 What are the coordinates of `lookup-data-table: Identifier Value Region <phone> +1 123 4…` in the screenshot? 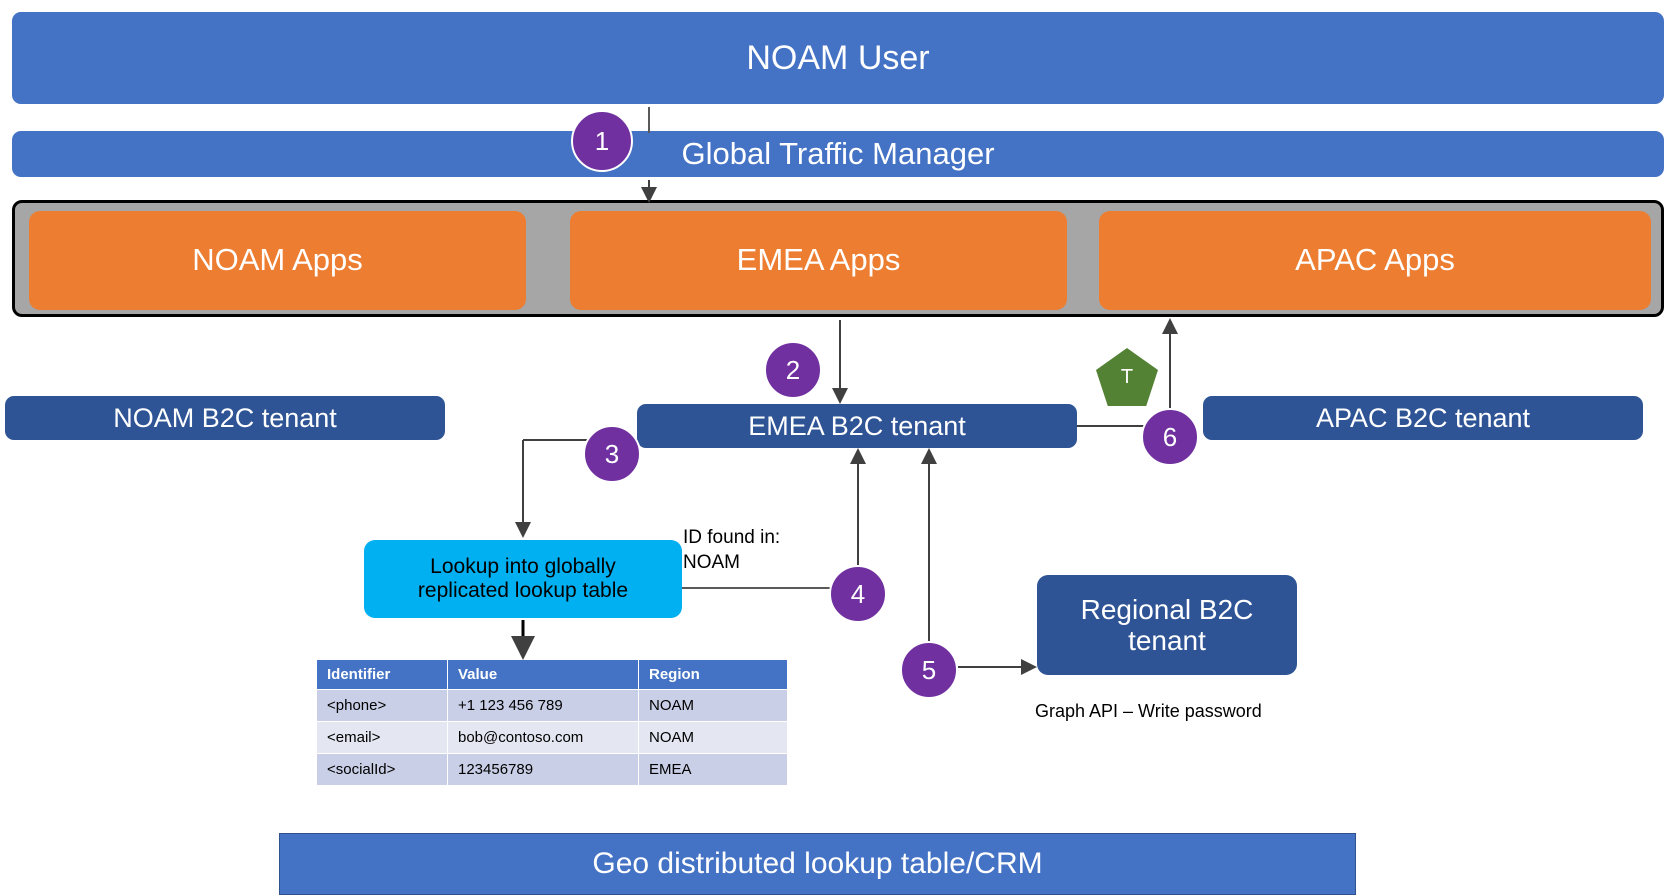 It's located at (552, 722).